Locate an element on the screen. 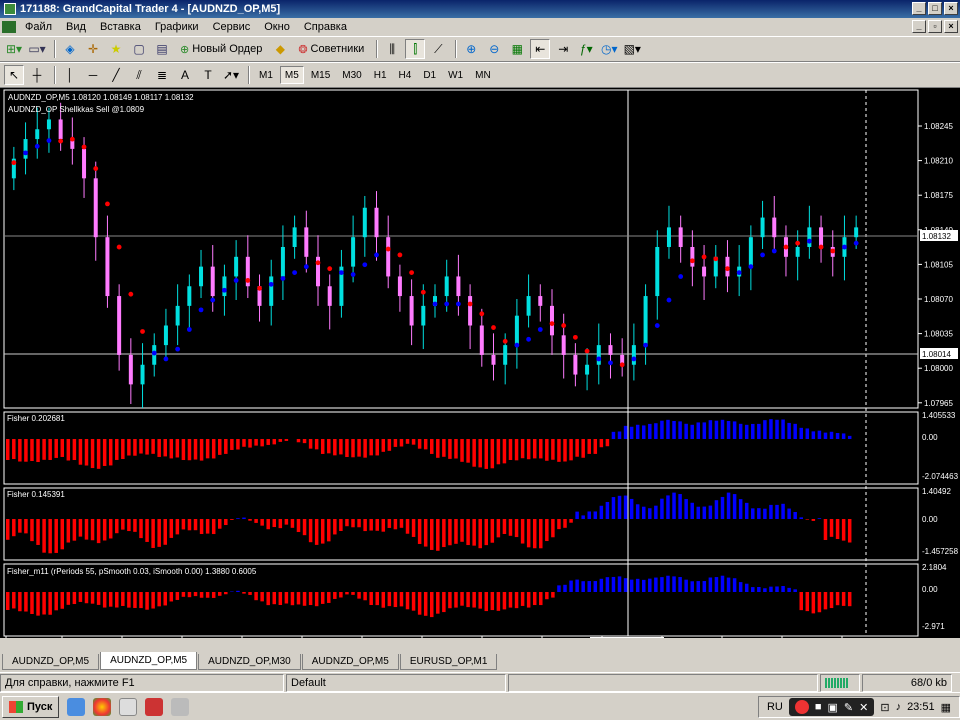 This screenshot has width=960, height=720. navigator-icon: ★ is located at coordinates (116, 49).